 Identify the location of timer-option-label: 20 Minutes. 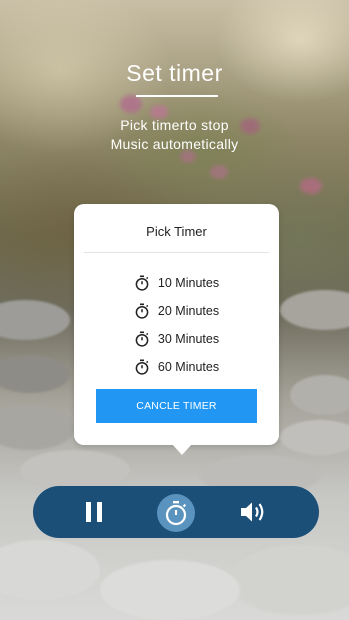
(188, 311).